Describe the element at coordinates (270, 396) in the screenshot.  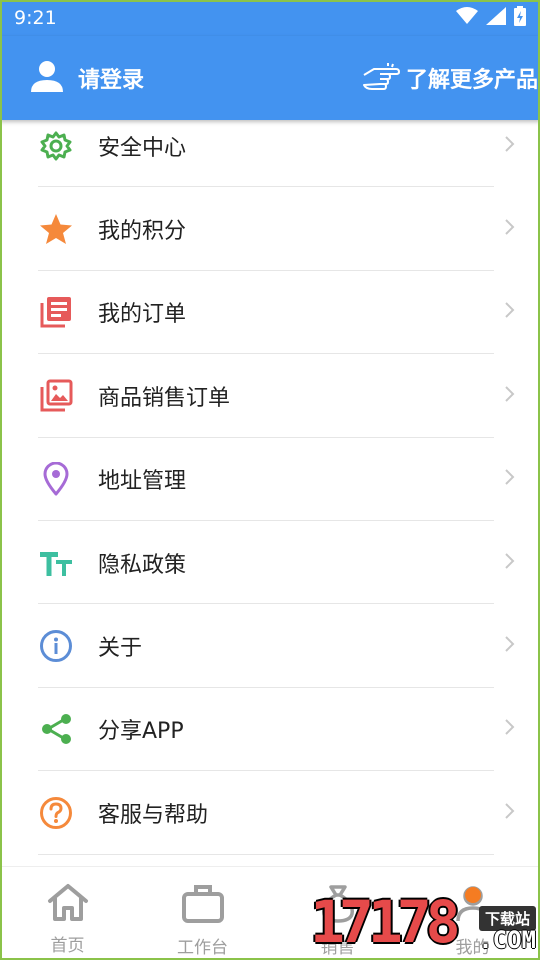
I see `menu-item-sales-orders: 商品销售订单` at that location.